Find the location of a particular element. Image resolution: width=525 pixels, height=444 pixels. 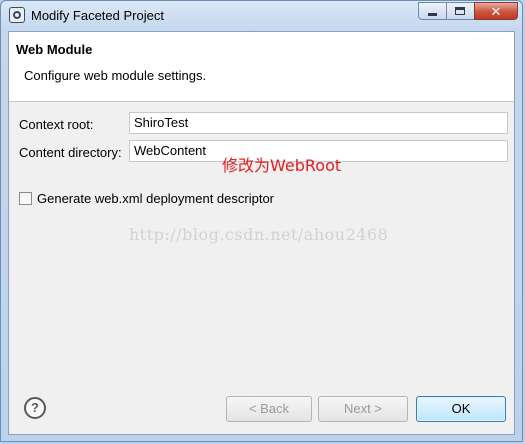

title-bar: Modify Faceted Project ✕ is located at coordinates (261, 16).